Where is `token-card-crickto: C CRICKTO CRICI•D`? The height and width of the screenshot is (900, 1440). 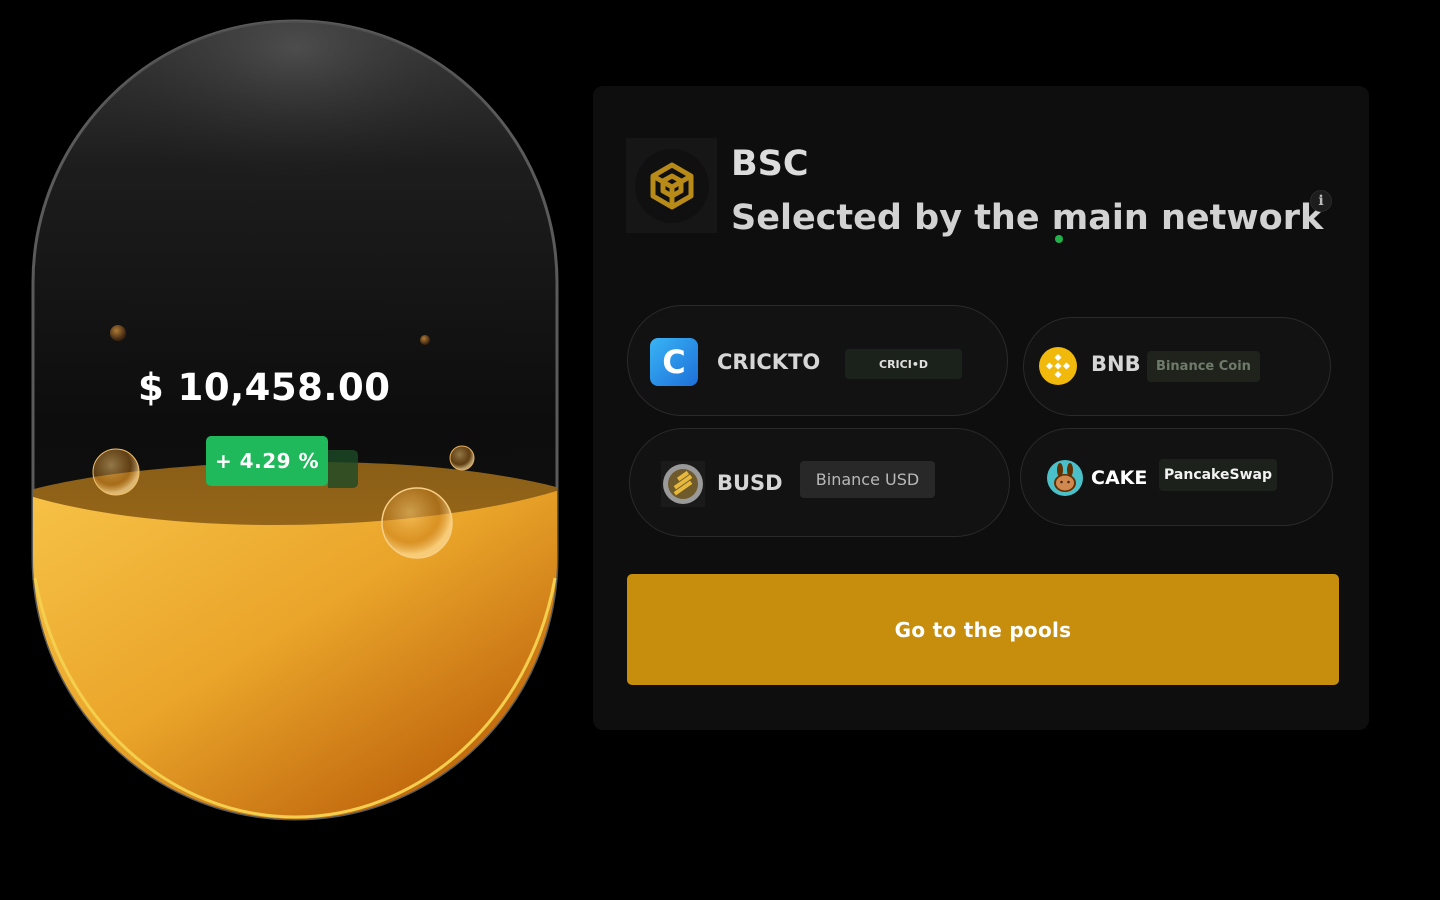
token-card-crickto: C CRICKTO CRICI•D is located at coordinates (817, 360).